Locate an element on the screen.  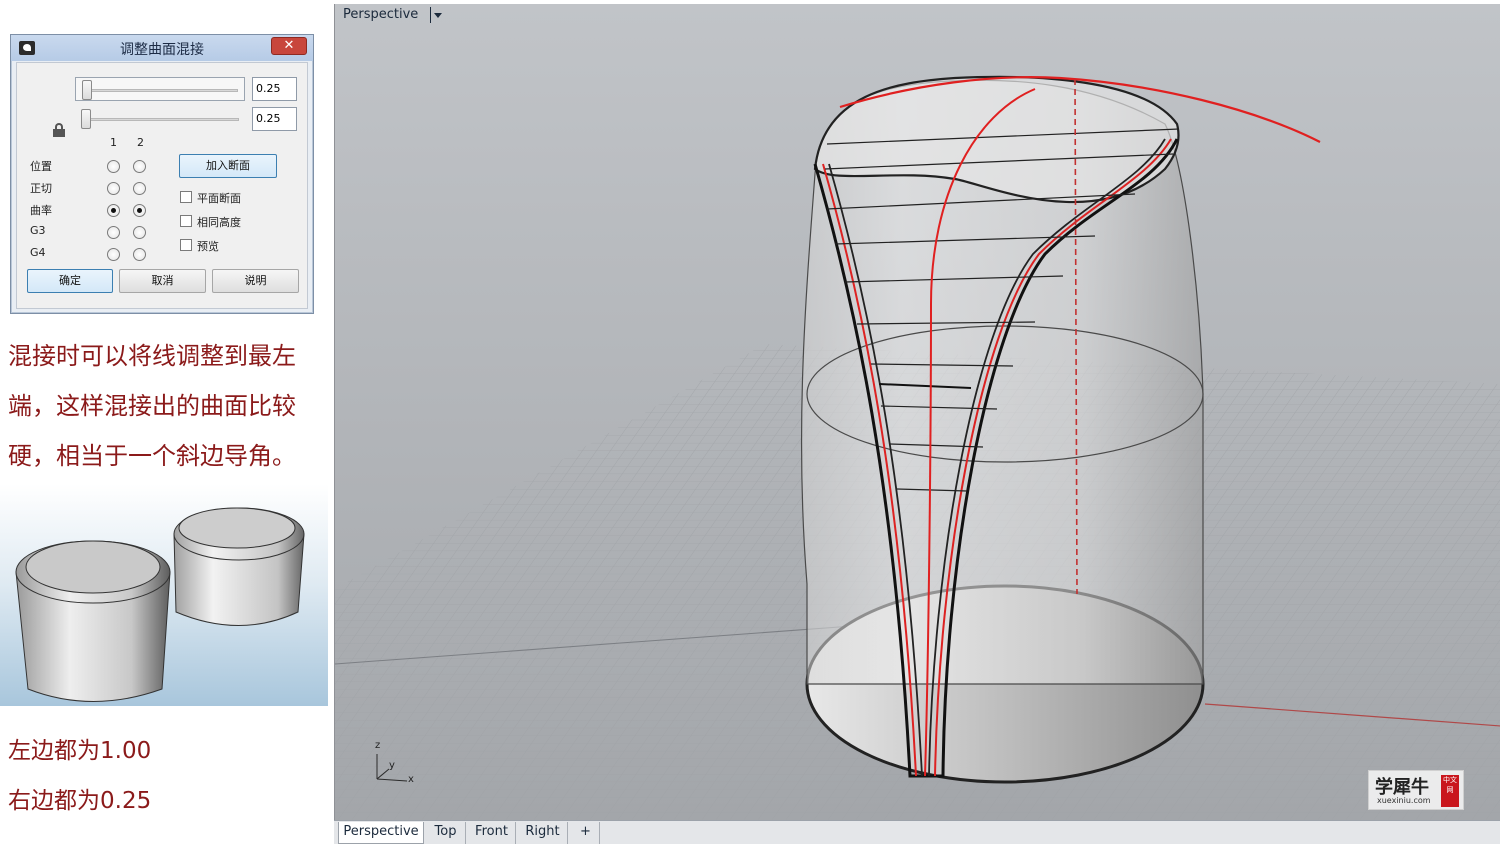
tab-right: Right is located at coordinates (543, 833).